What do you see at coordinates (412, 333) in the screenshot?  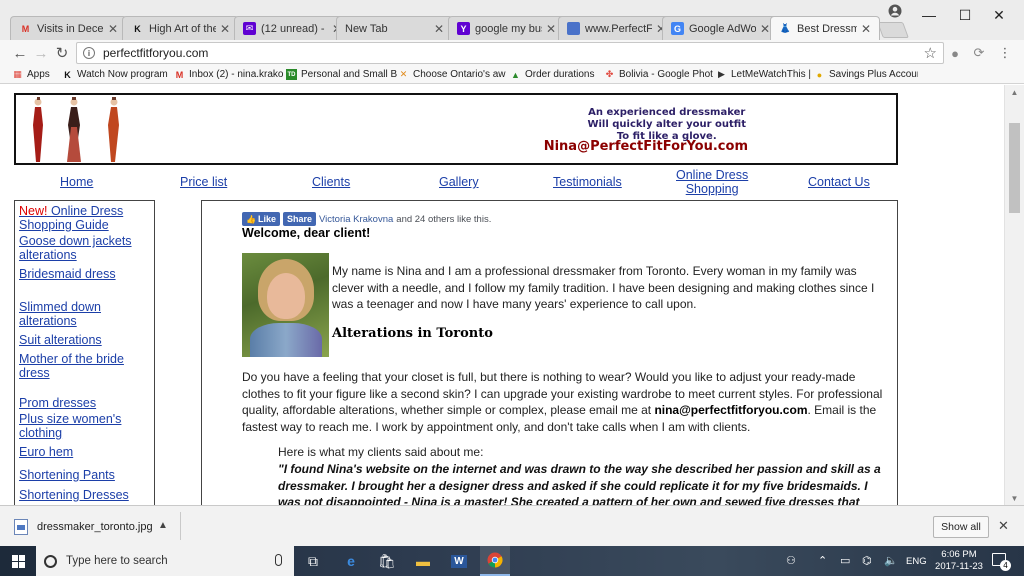 I see `alterations-heading: Alterations in Toronto` at bounding box center [412, 333].